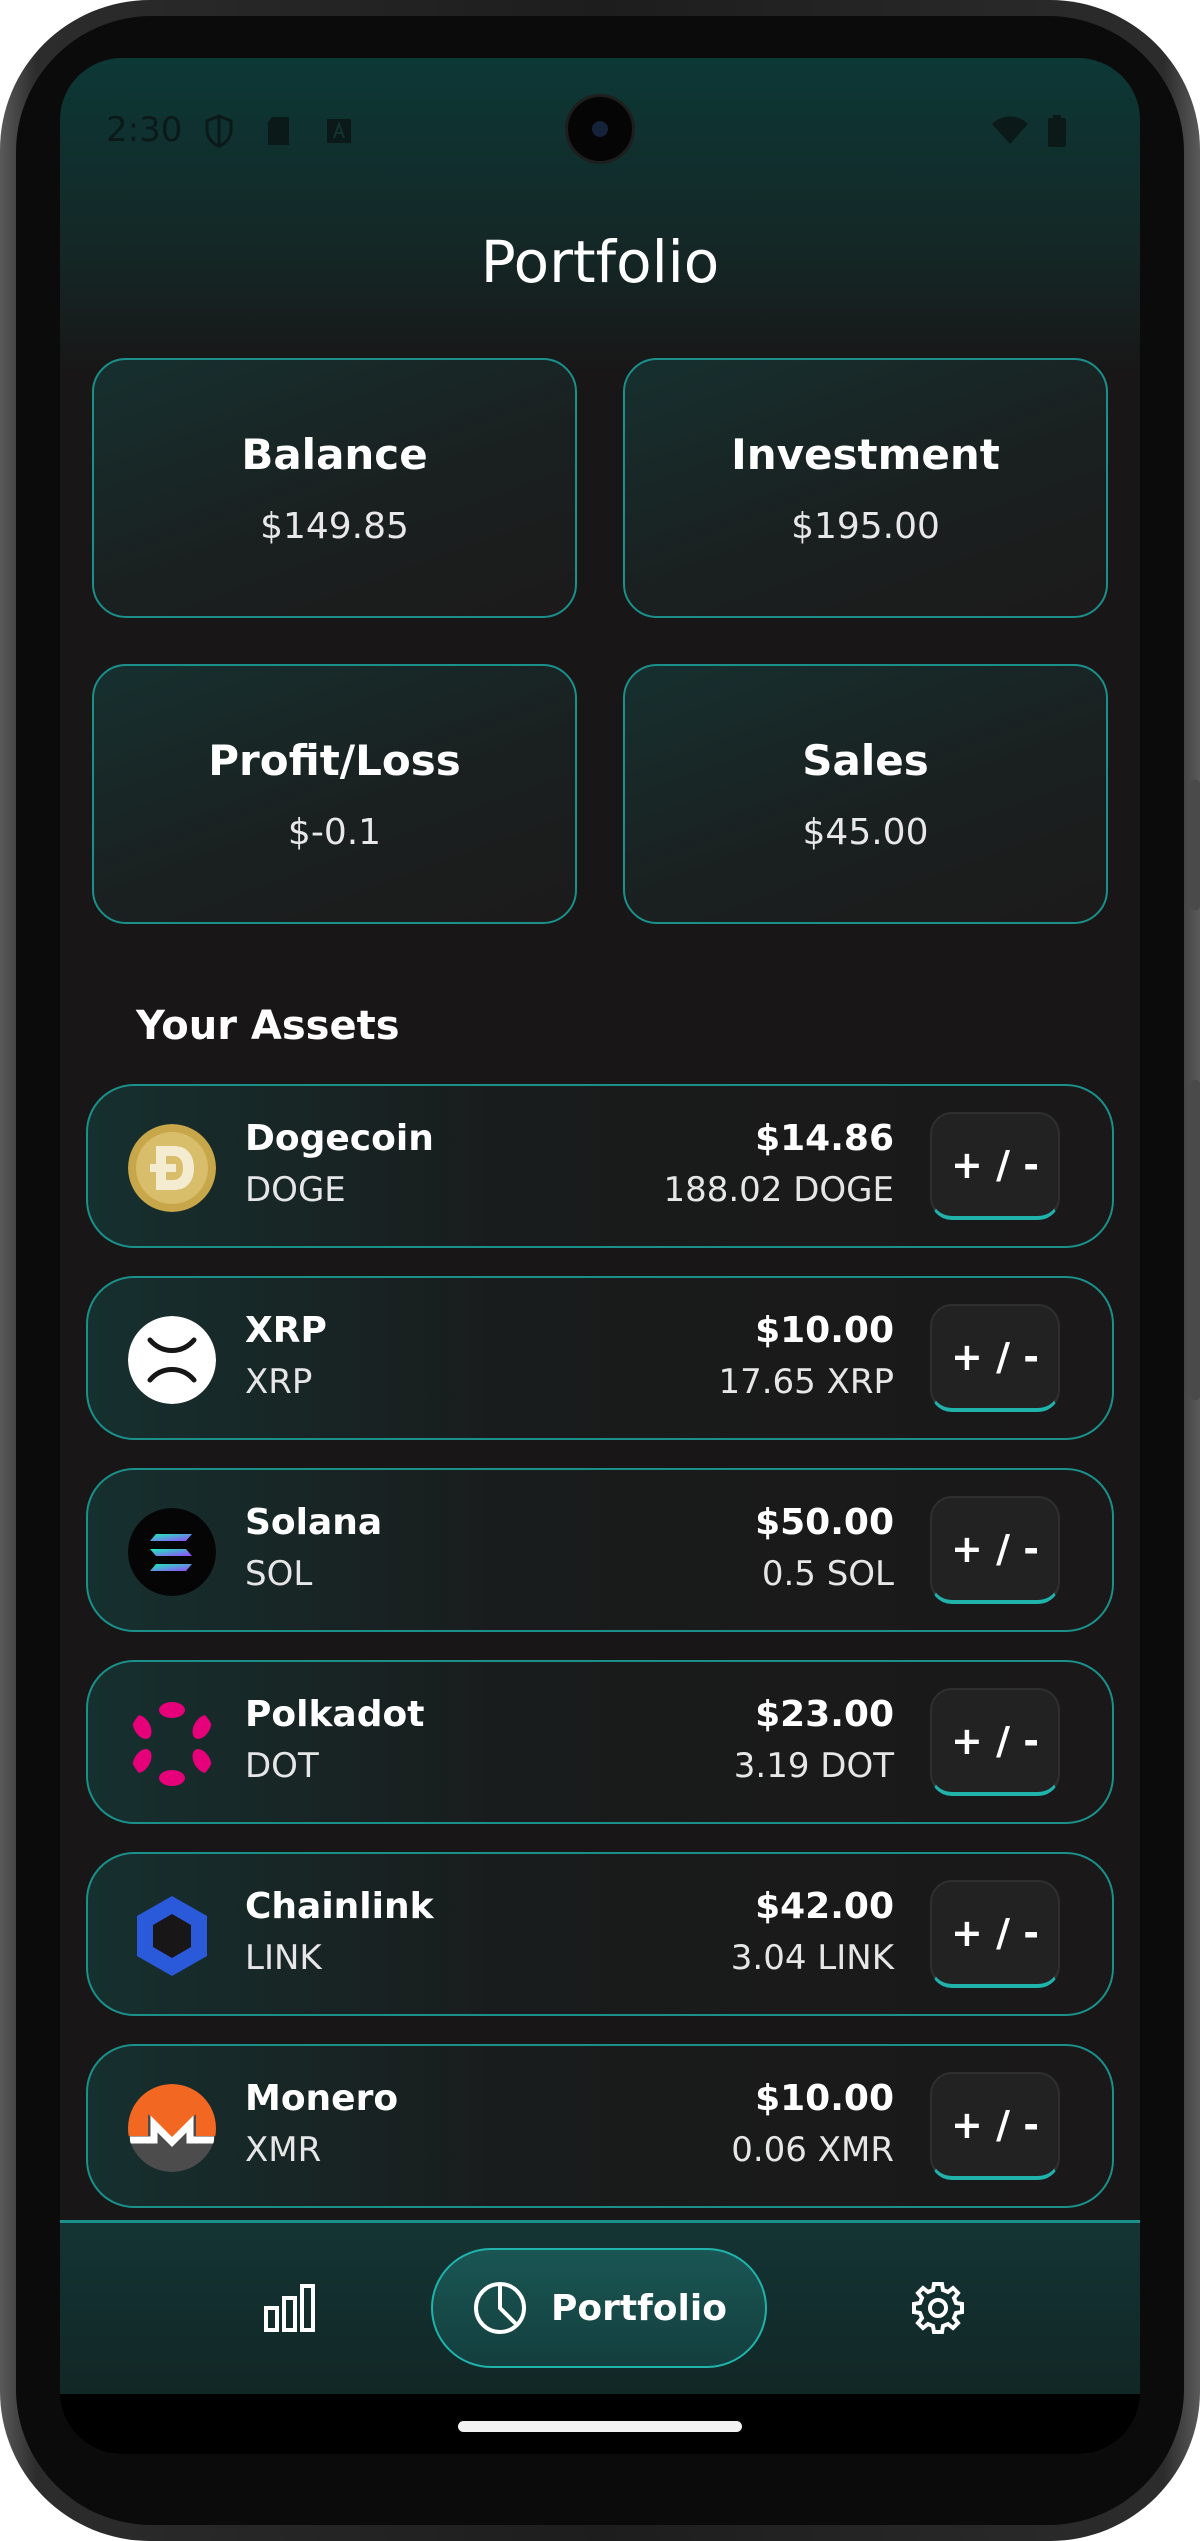 This screenshot has height=2541, width=1200. I want to click on asset-symbol: DOGE, so click(295, 1190).